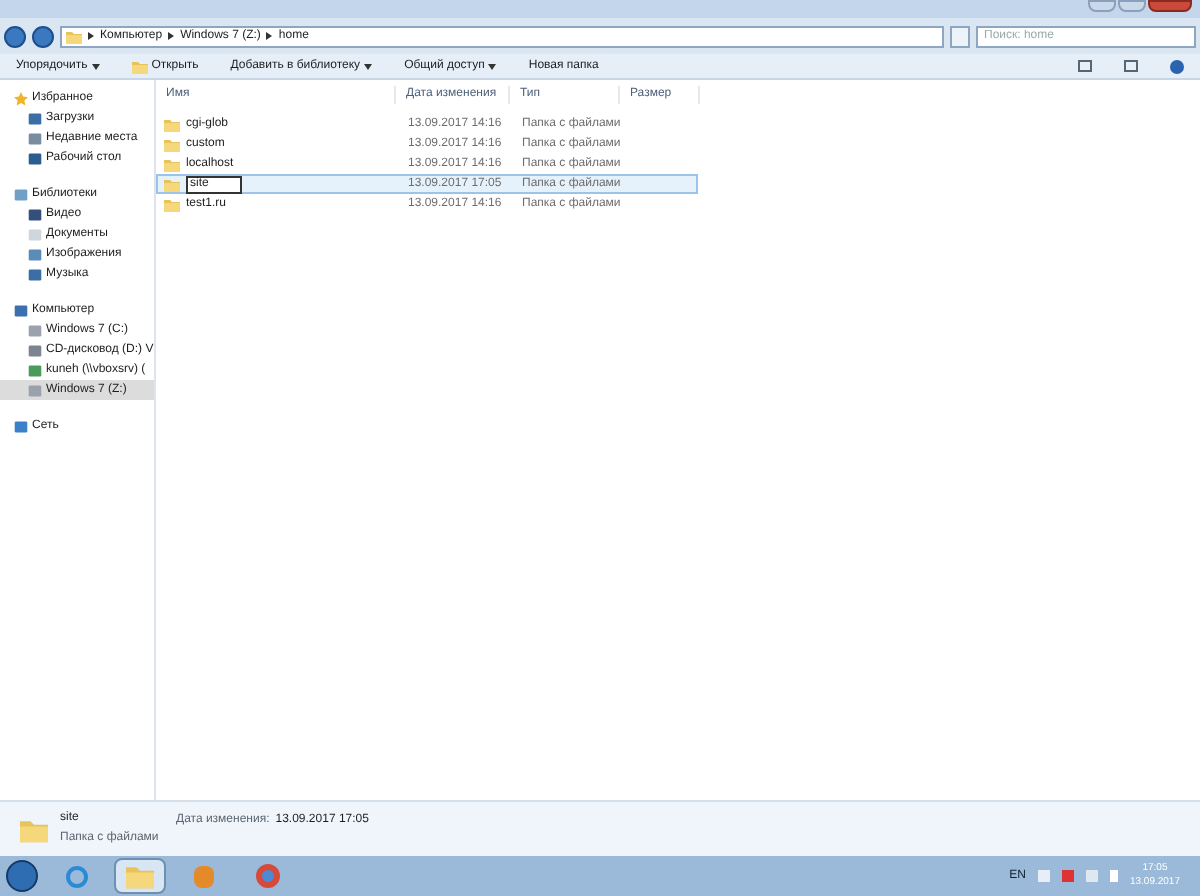 The height and width of the screenshot is (896, 1200). Describe the element at coordinates (1170, 6) in the screenshot. I see `close-button` at that location.